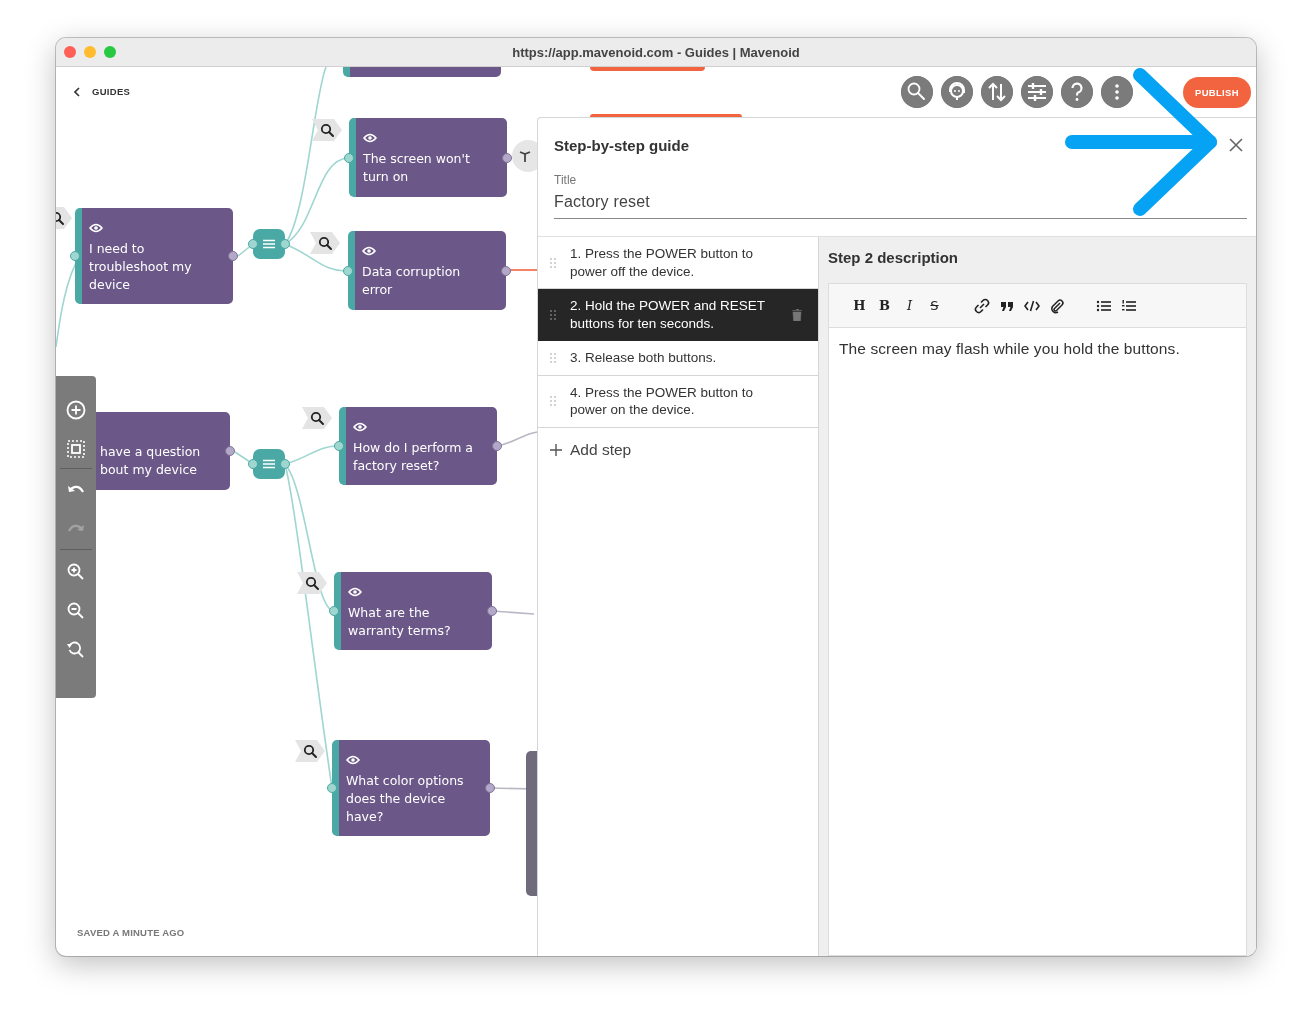  I want to click on back-link: GUIDES, so click(111, 91).